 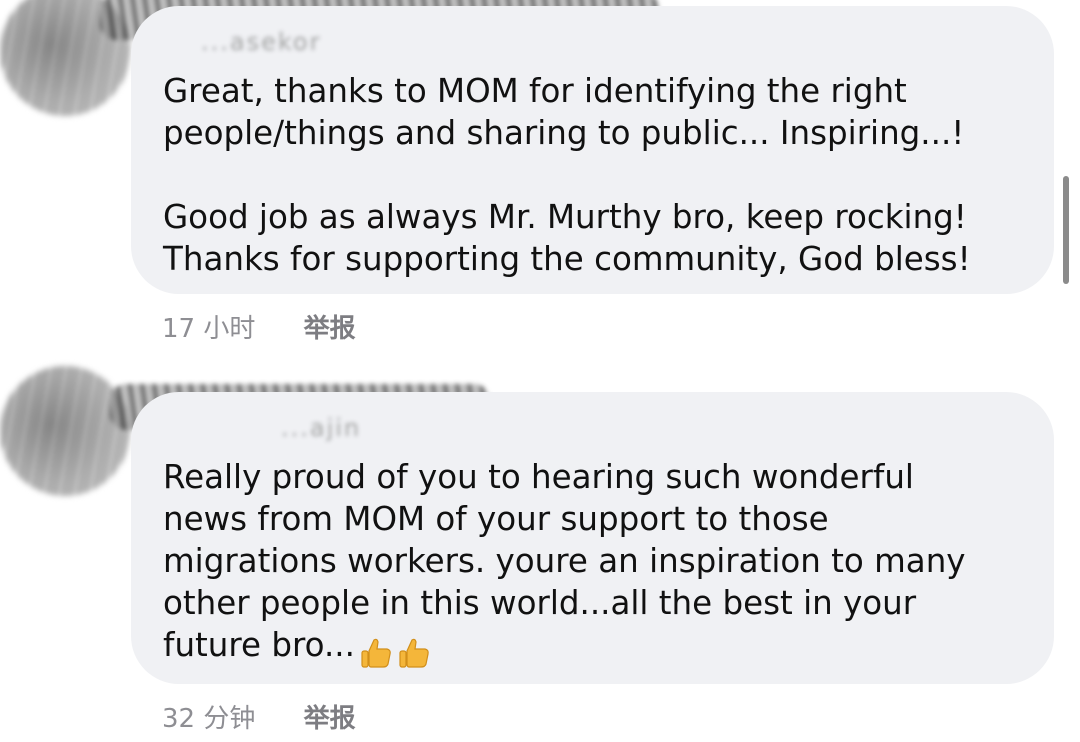 I want to click on avatar-blurred, so click(x=65, y=431).